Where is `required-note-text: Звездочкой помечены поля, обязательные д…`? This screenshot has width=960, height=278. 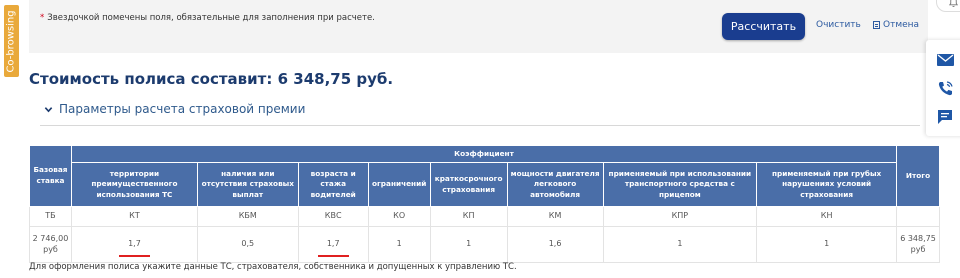 required-note-text: Звездочкой помечены поля, обязательные д… is located at coordinates (211, 18).